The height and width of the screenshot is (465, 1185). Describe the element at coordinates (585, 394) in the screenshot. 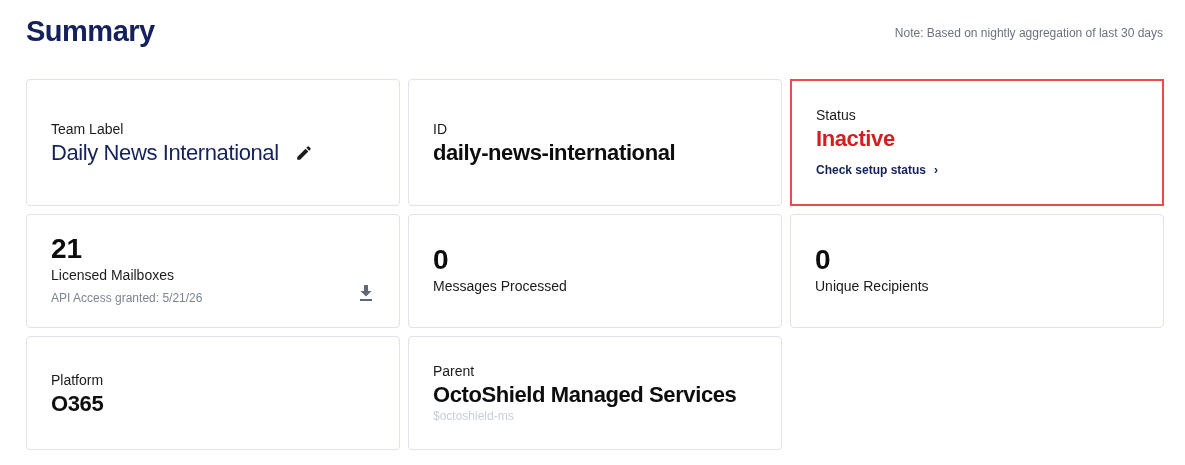

I see `field-value: OctoShield Managed Services` at that location.